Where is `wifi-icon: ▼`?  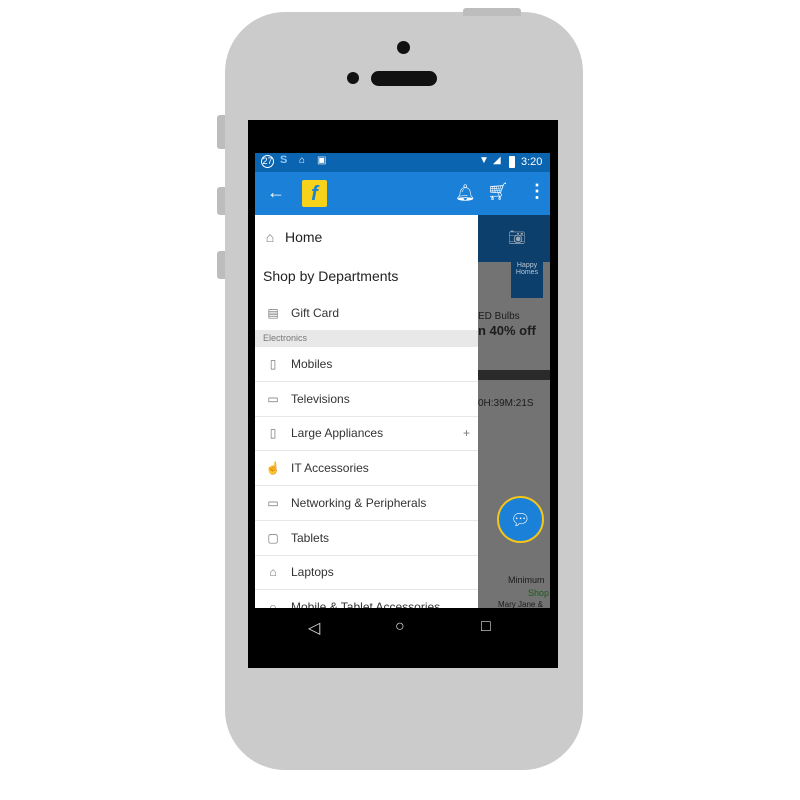
wifi-icon: ▼ is located at coordinates (484, 160).